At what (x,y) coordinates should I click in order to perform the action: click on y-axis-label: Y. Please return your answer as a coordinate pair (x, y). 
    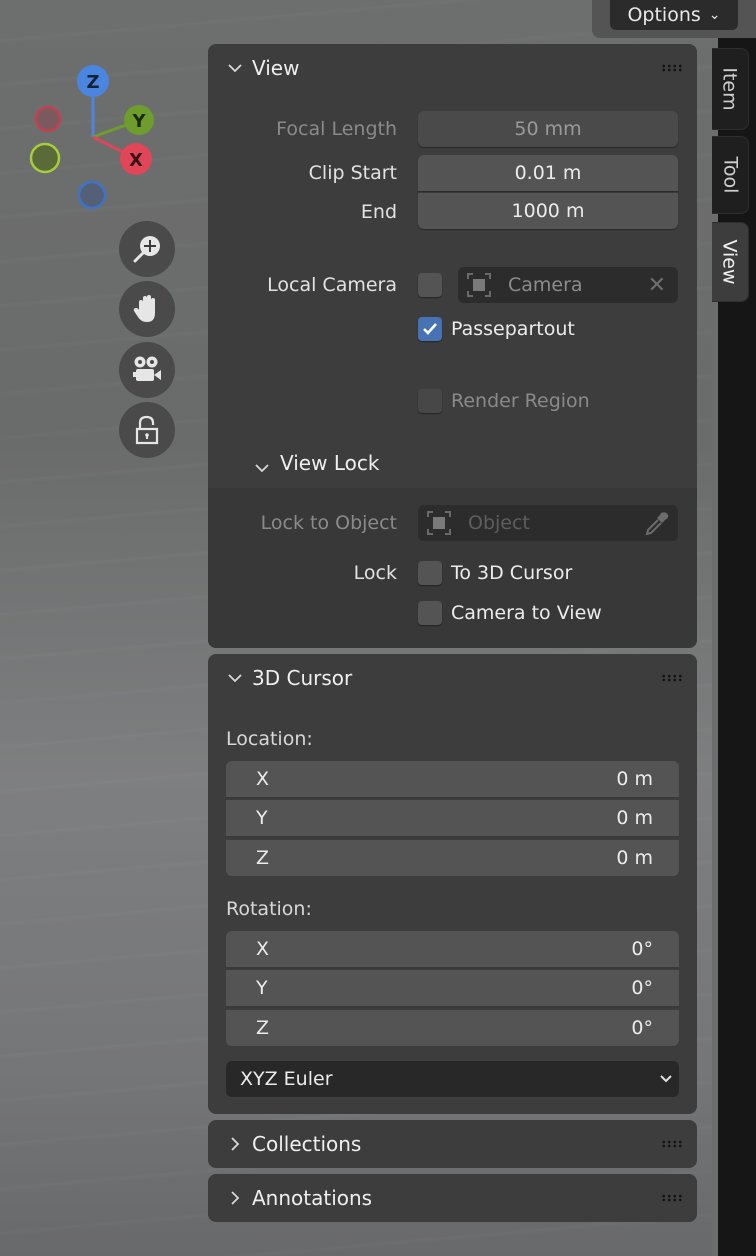
    Looking at the image, I should click on (138, 121).